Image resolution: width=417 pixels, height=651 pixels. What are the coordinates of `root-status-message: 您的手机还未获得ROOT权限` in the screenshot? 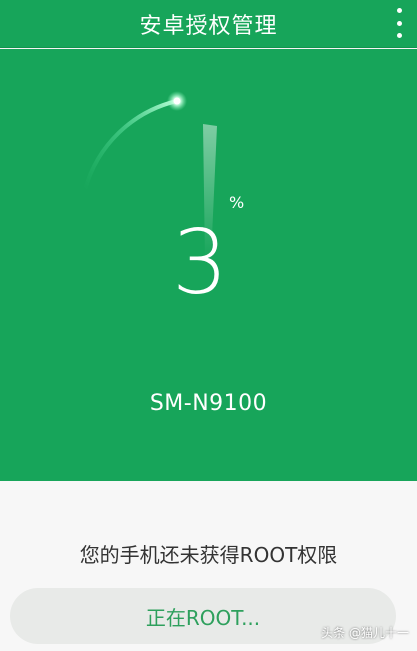 It's located at (208, 555).